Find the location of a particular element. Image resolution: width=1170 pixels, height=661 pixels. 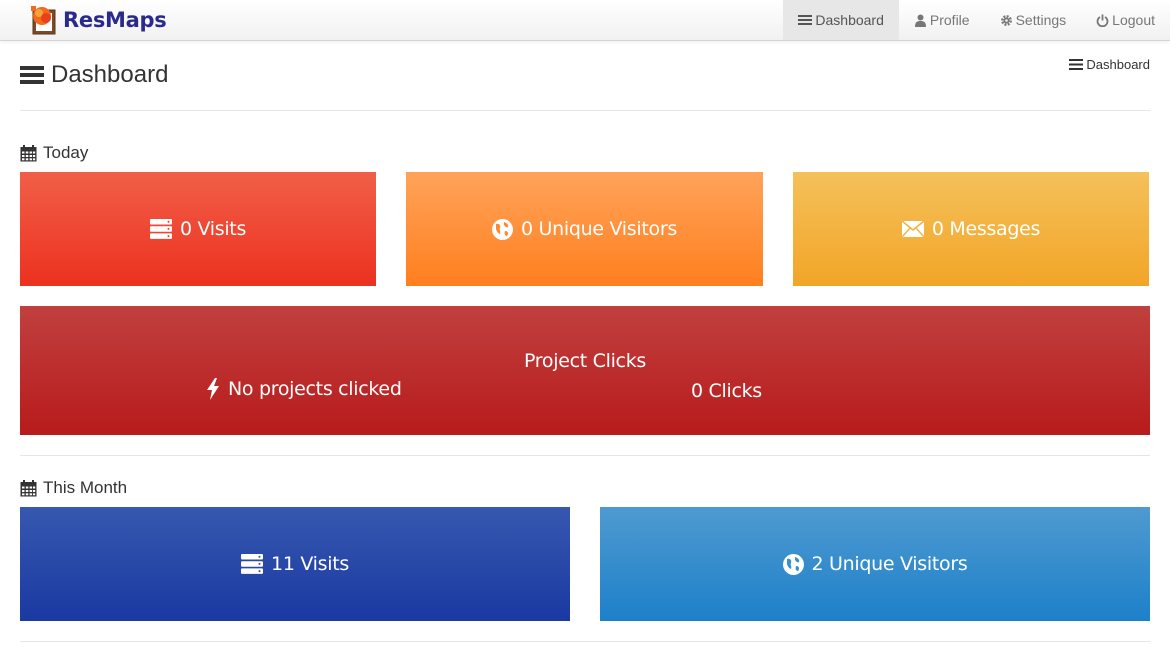

month-visits-tile: 11 Visits is located at coordinates (295, 564).